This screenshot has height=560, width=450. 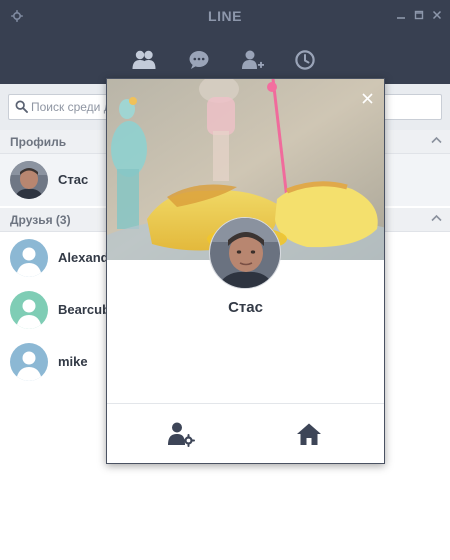 I want to click on minimize-icon, so click(x=401, y=18).